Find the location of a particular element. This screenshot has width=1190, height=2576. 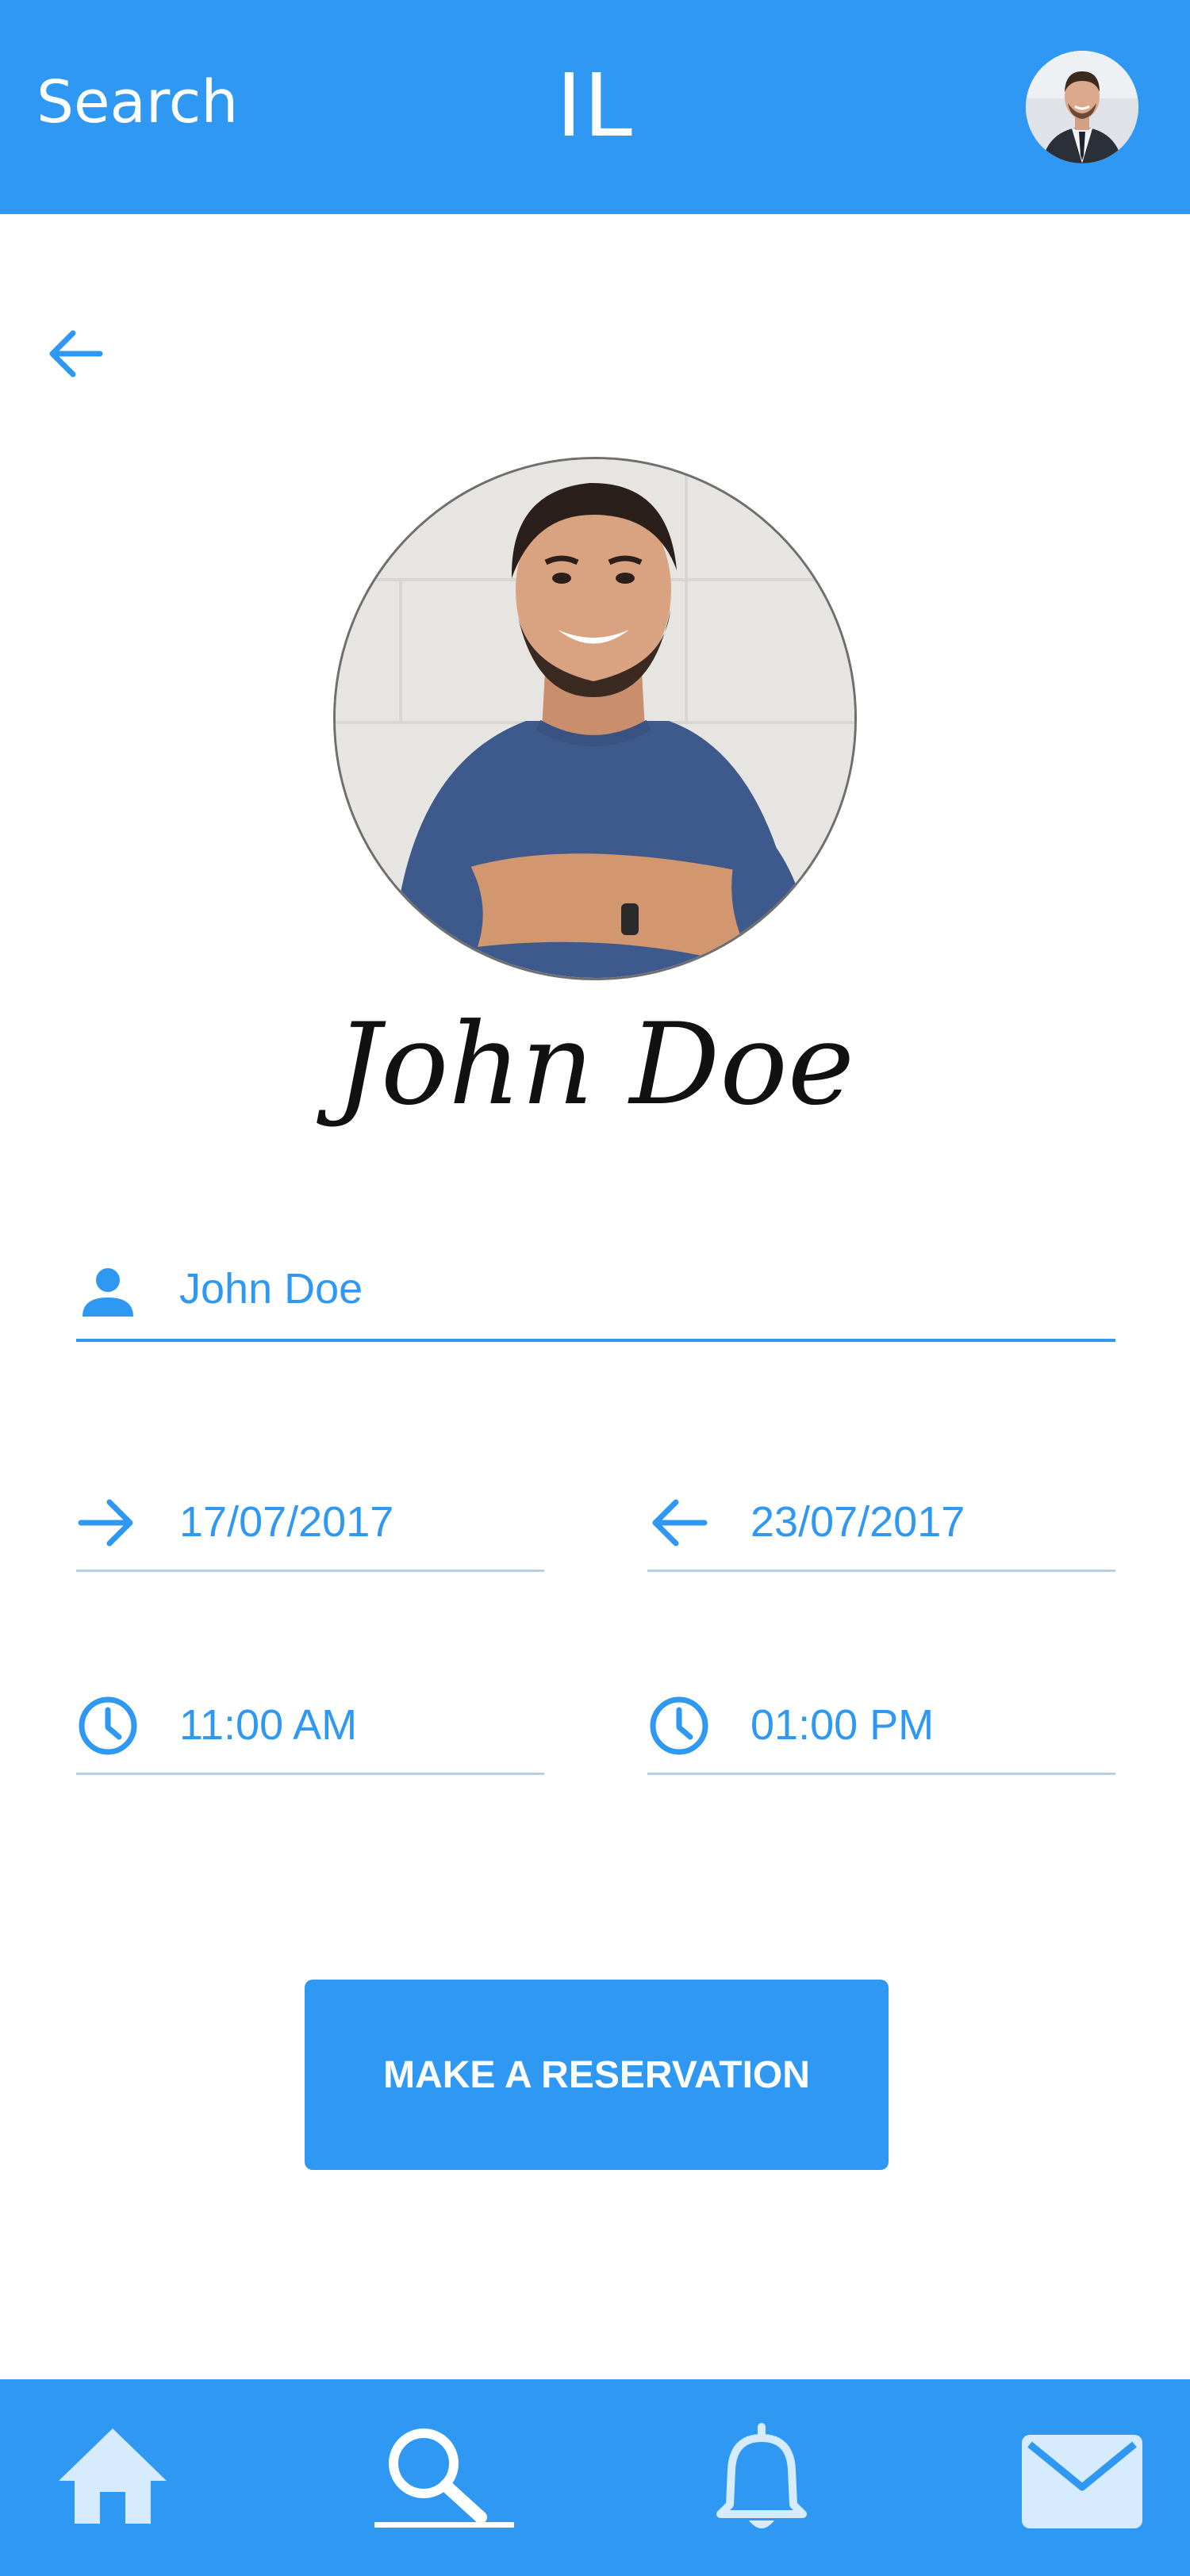

profile-image is located at coordinates (595, 719).